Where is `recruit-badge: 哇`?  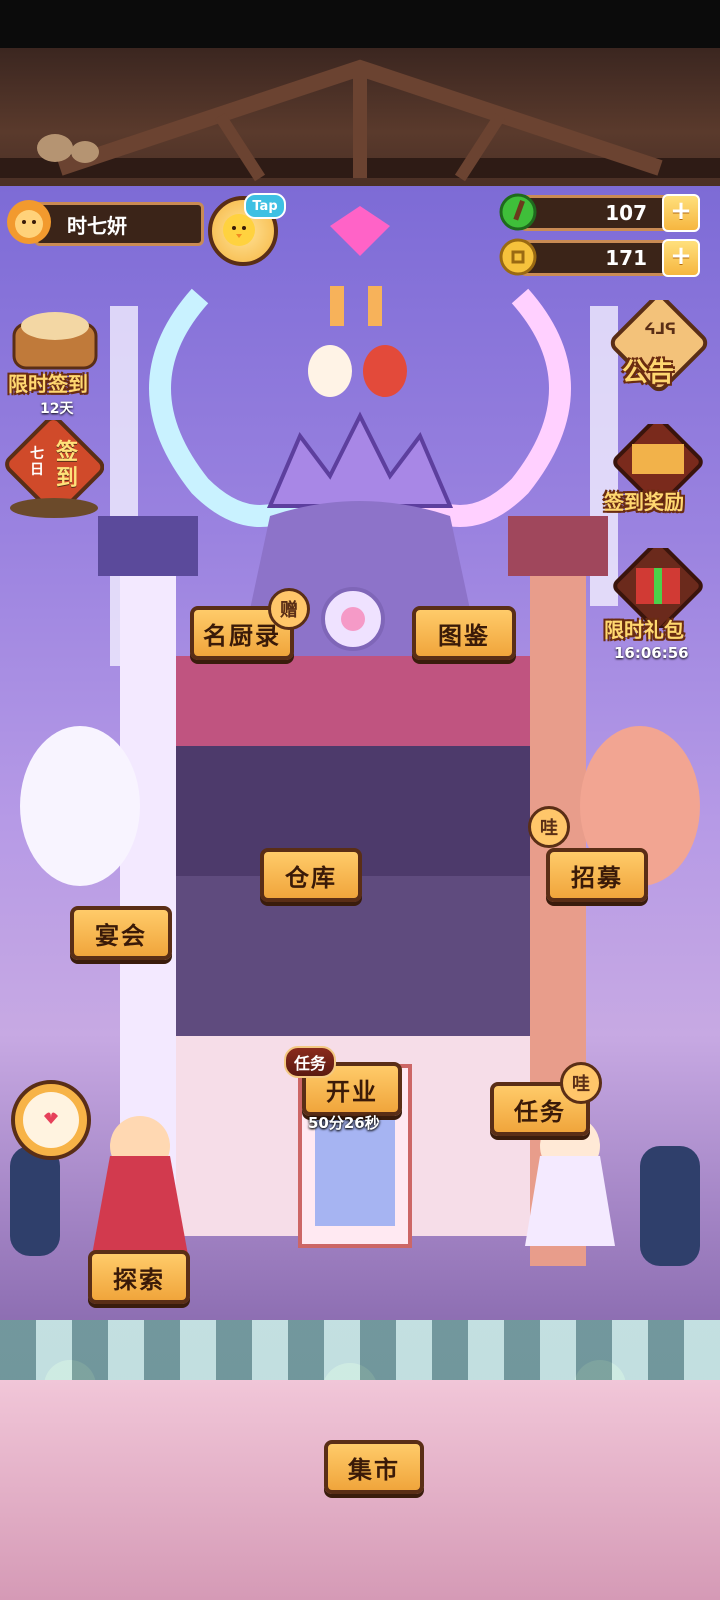
recruit-badge: 哇 is located at coordinates (549, 827).